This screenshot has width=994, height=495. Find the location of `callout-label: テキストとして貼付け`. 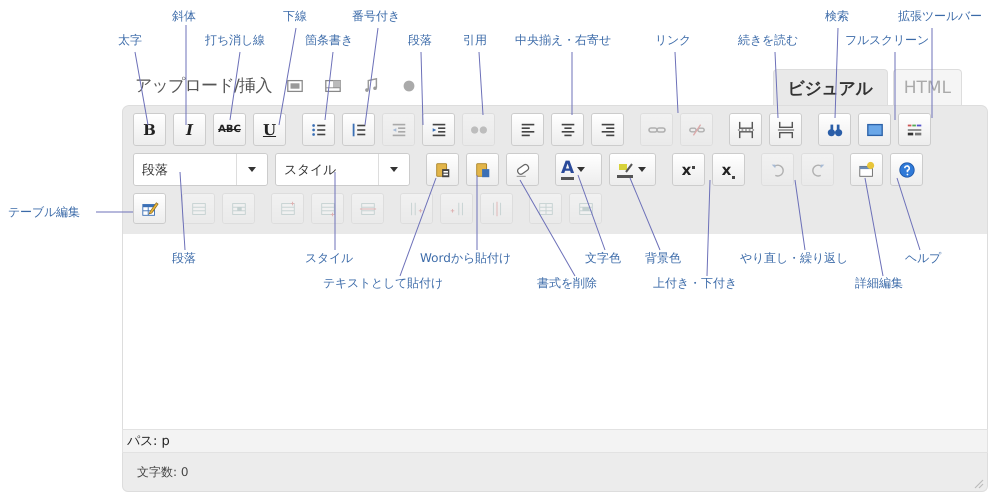

callout-label: テキストとして貼付け is located at coordinates (383, 283).